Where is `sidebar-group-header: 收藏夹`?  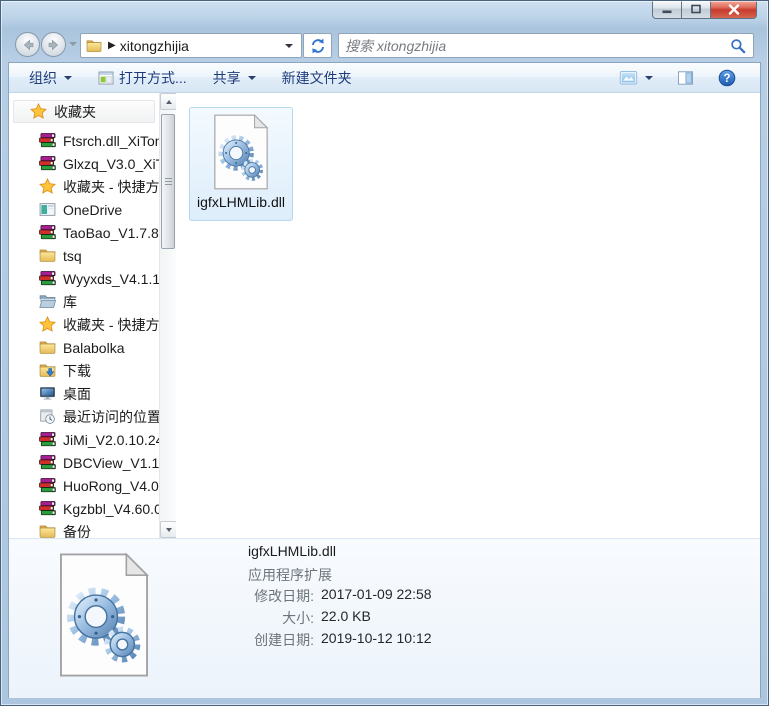 sidebar-group-header: 收藏夹 is located at coordinates (84, 111).